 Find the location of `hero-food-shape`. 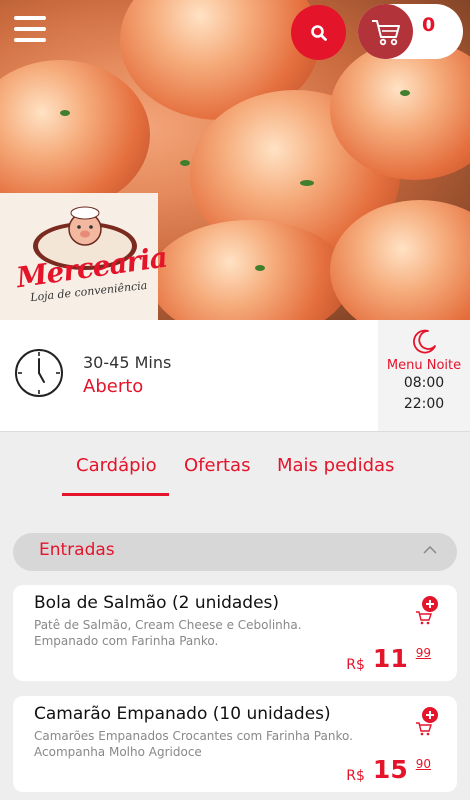

hero-food-shape is located at coordinates (75, 135).